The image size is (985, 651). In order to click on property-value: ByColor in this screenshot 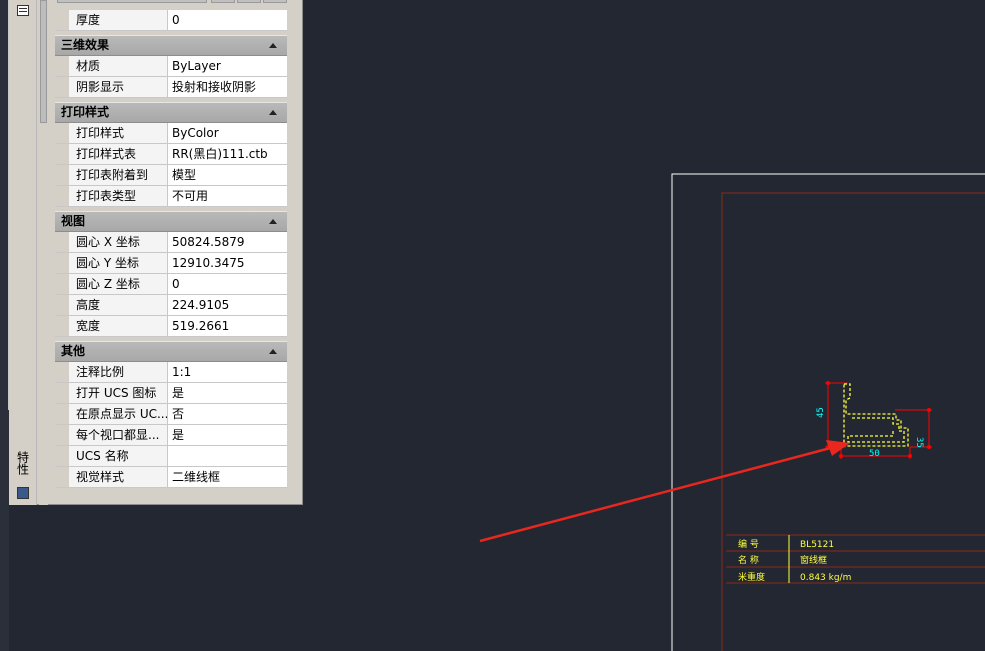, I will do `click(227, 133)`.